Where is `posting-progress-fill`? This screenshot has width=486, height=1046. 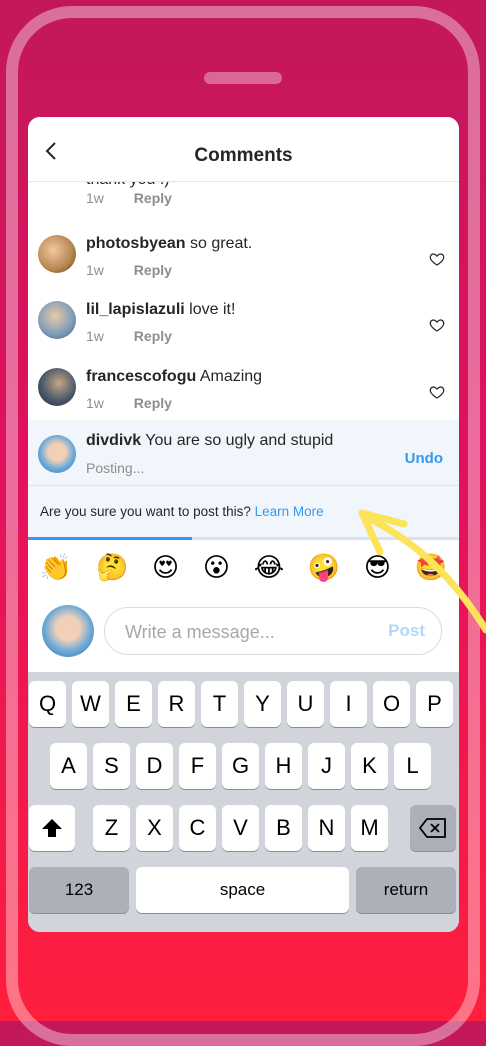 posting-progress-fill is located at coordinates (110, 538).